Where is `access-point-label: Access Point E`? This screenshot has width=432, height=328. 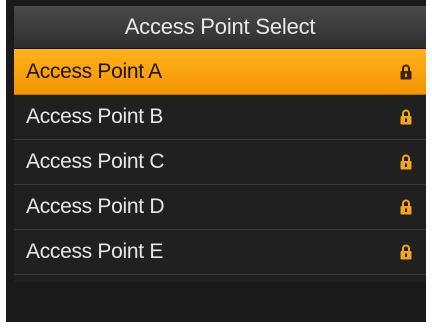 access-point-label: Access Point E is located at coordinates (95, 251).